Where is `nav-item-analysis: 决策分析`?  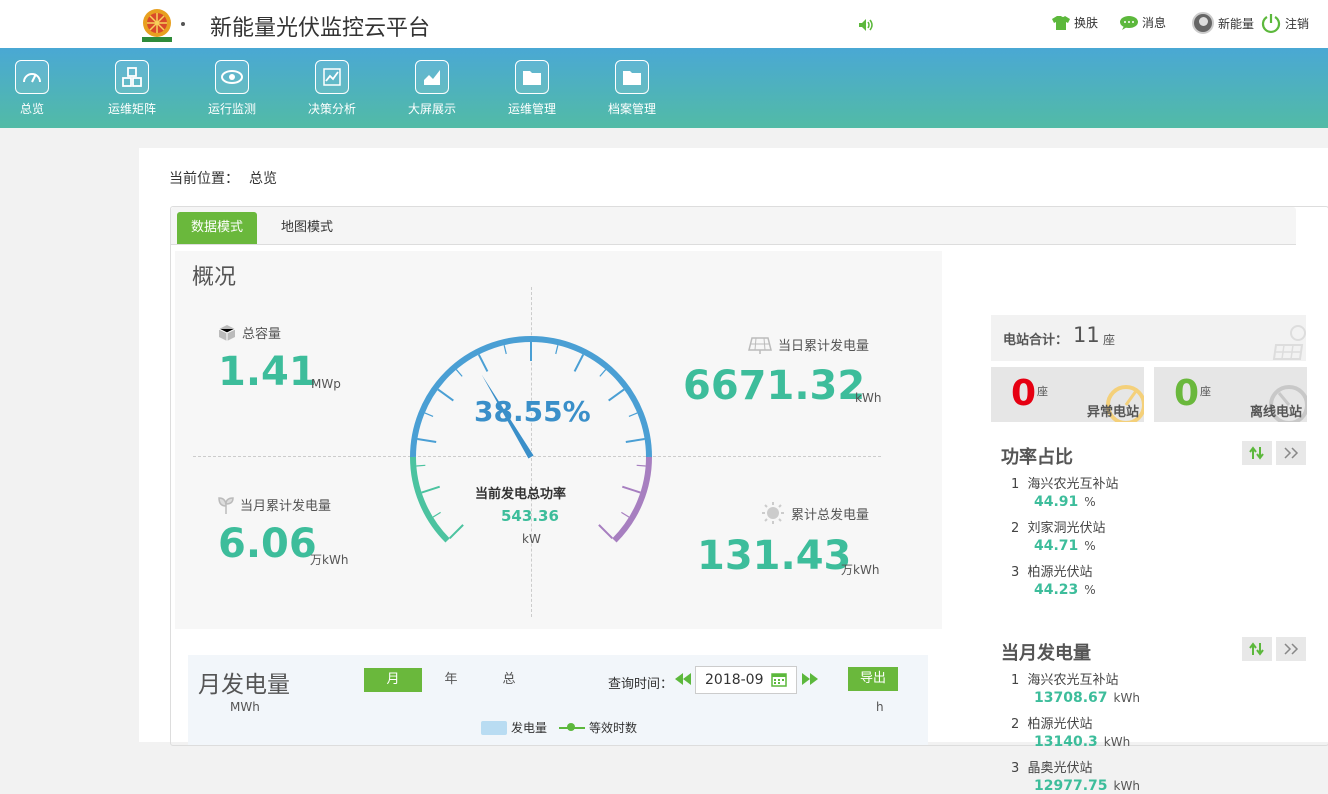 nav-item-analysis: 决策分析 is located at coordinates (332, 88).